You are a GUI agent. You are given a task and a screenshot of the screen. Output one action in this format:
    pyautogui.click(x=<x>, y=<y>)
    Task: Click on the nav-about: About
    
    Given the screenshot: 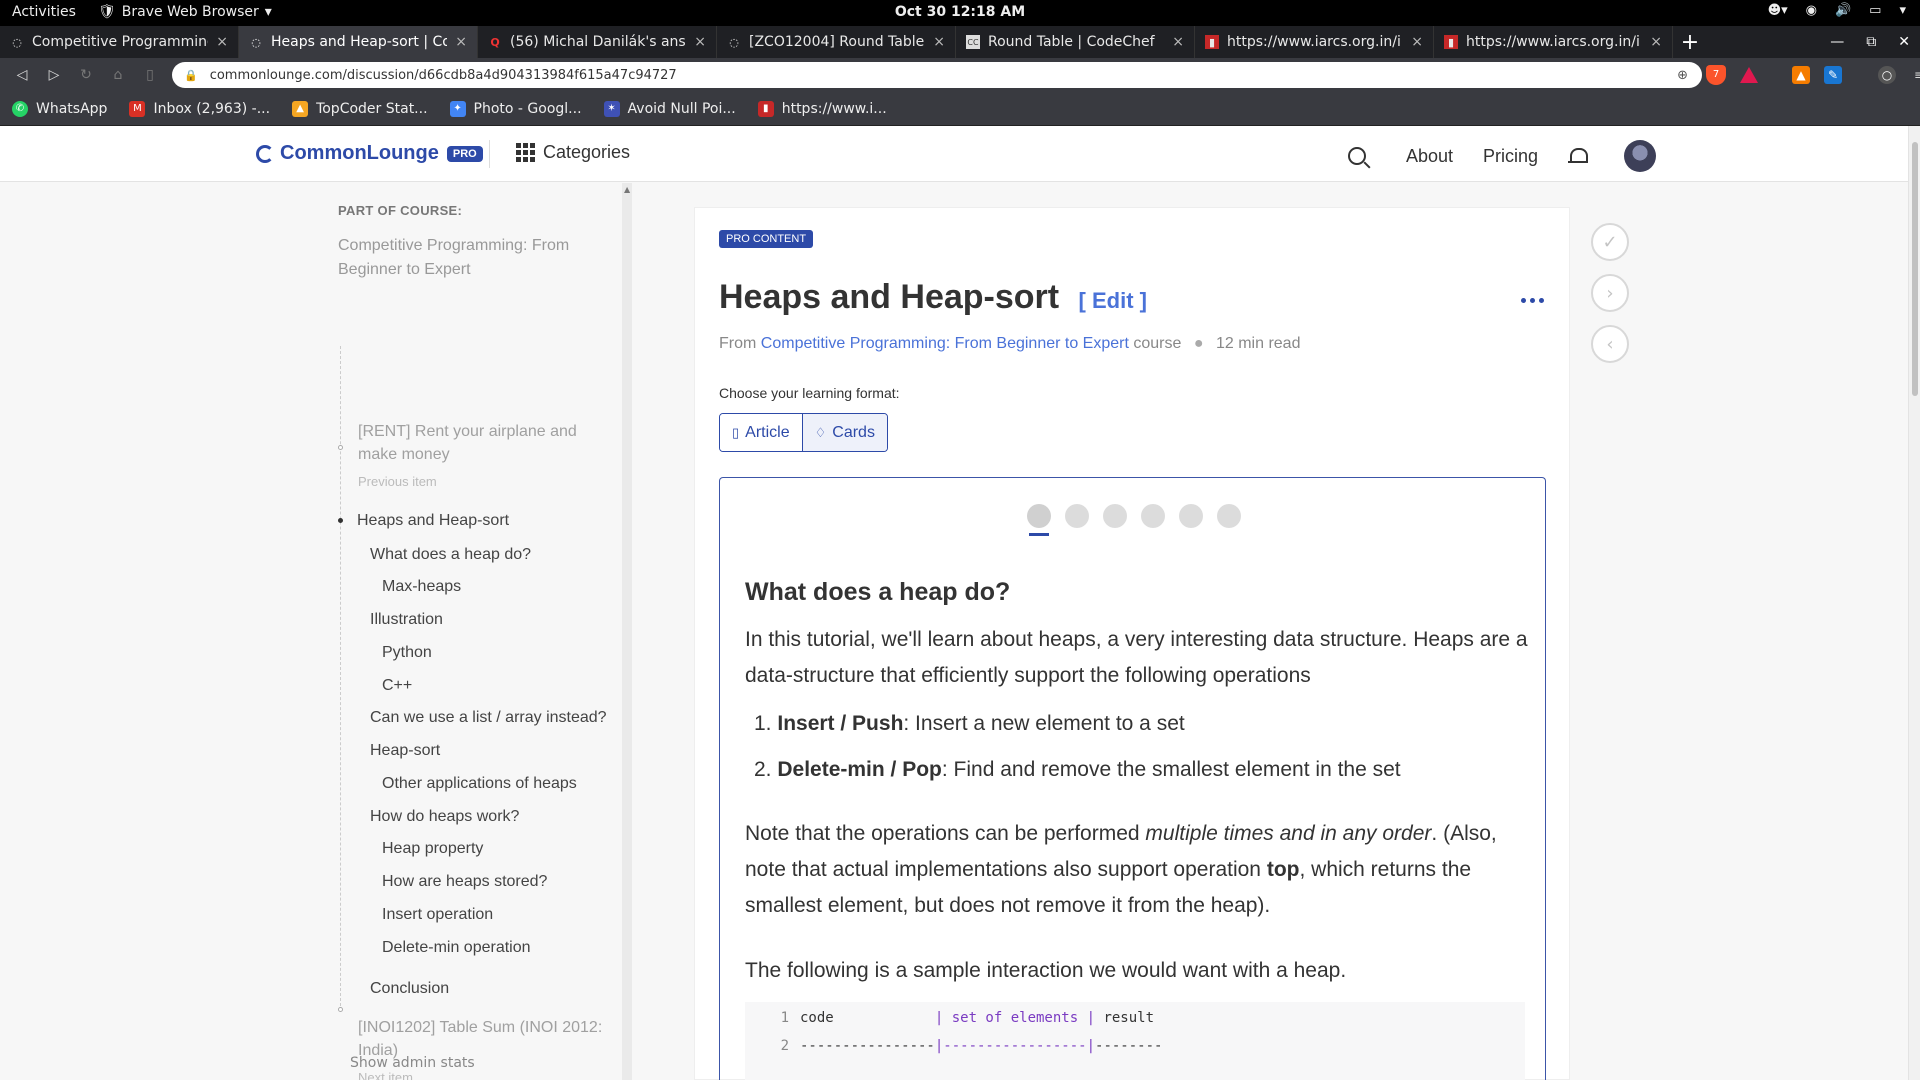 What is the action you would take?
    pyautogui.click(x=1429, y=156)
    